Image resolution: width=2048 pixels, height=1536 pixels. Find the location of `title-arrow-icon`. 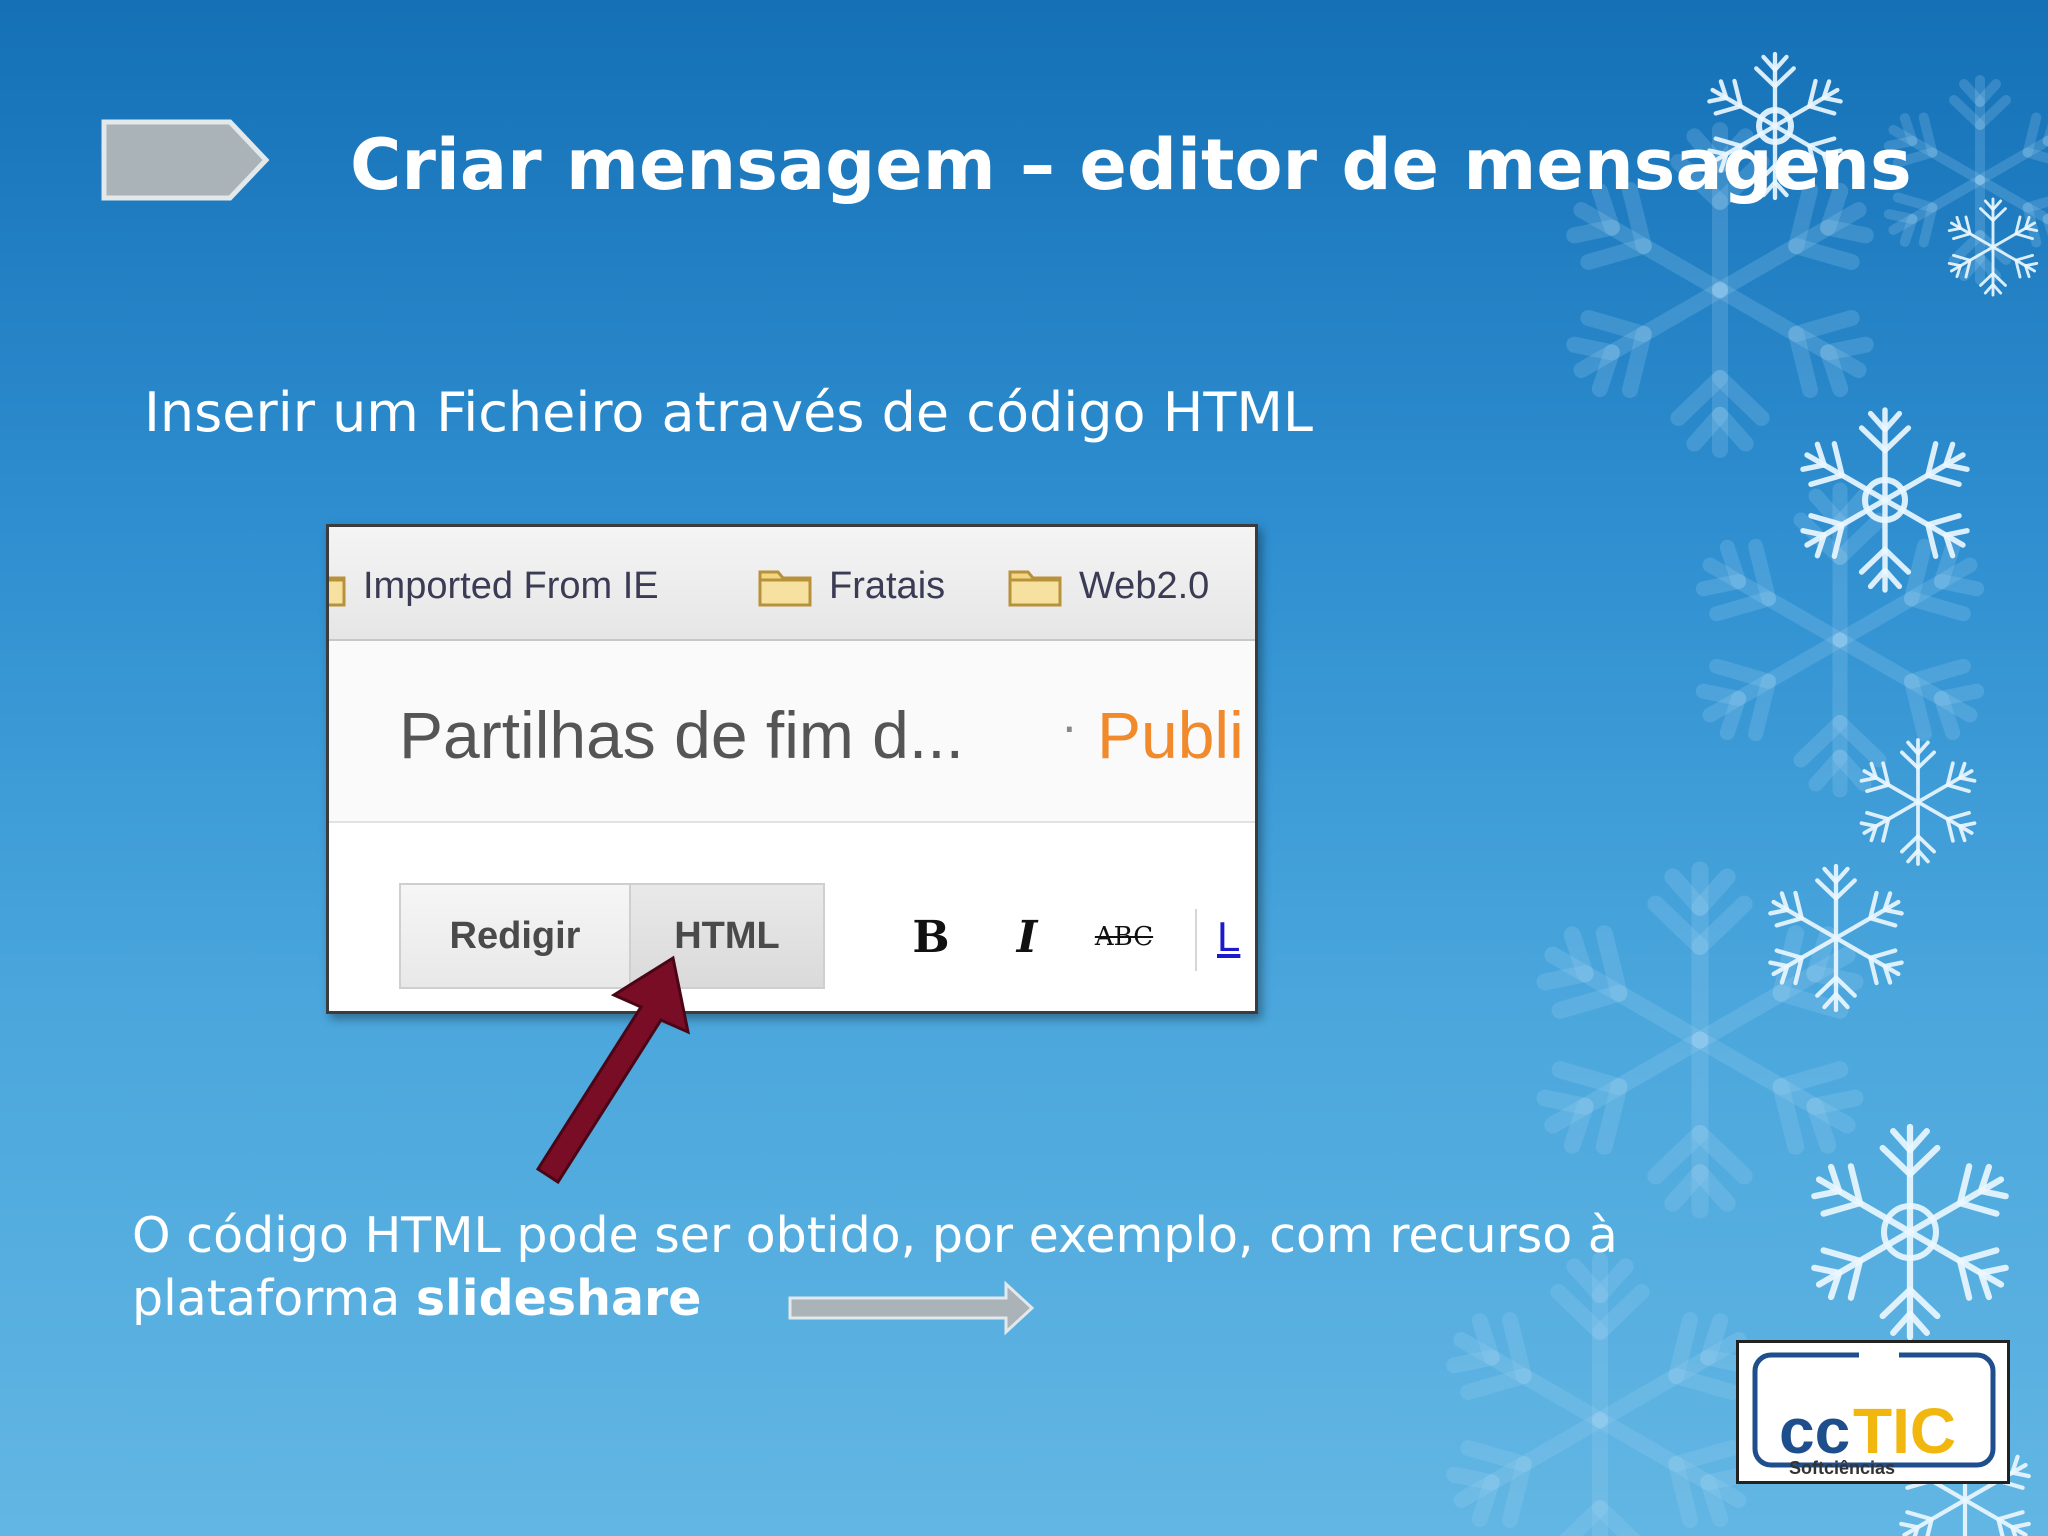

title-arrow-icon is located at coordinates (185, 160).